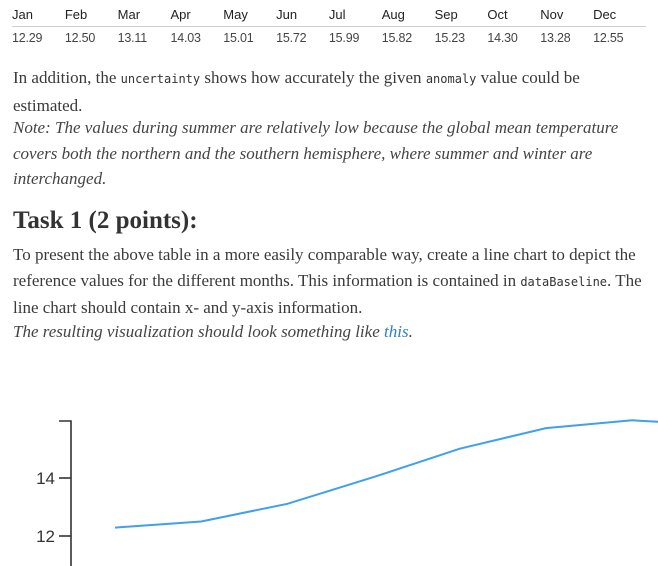 This screenshot has height=566, width=658. What do you see at coordinates (555, 38) in the screenshot?
I see `table-cell: 13.28` at bounding box center [555, 38].